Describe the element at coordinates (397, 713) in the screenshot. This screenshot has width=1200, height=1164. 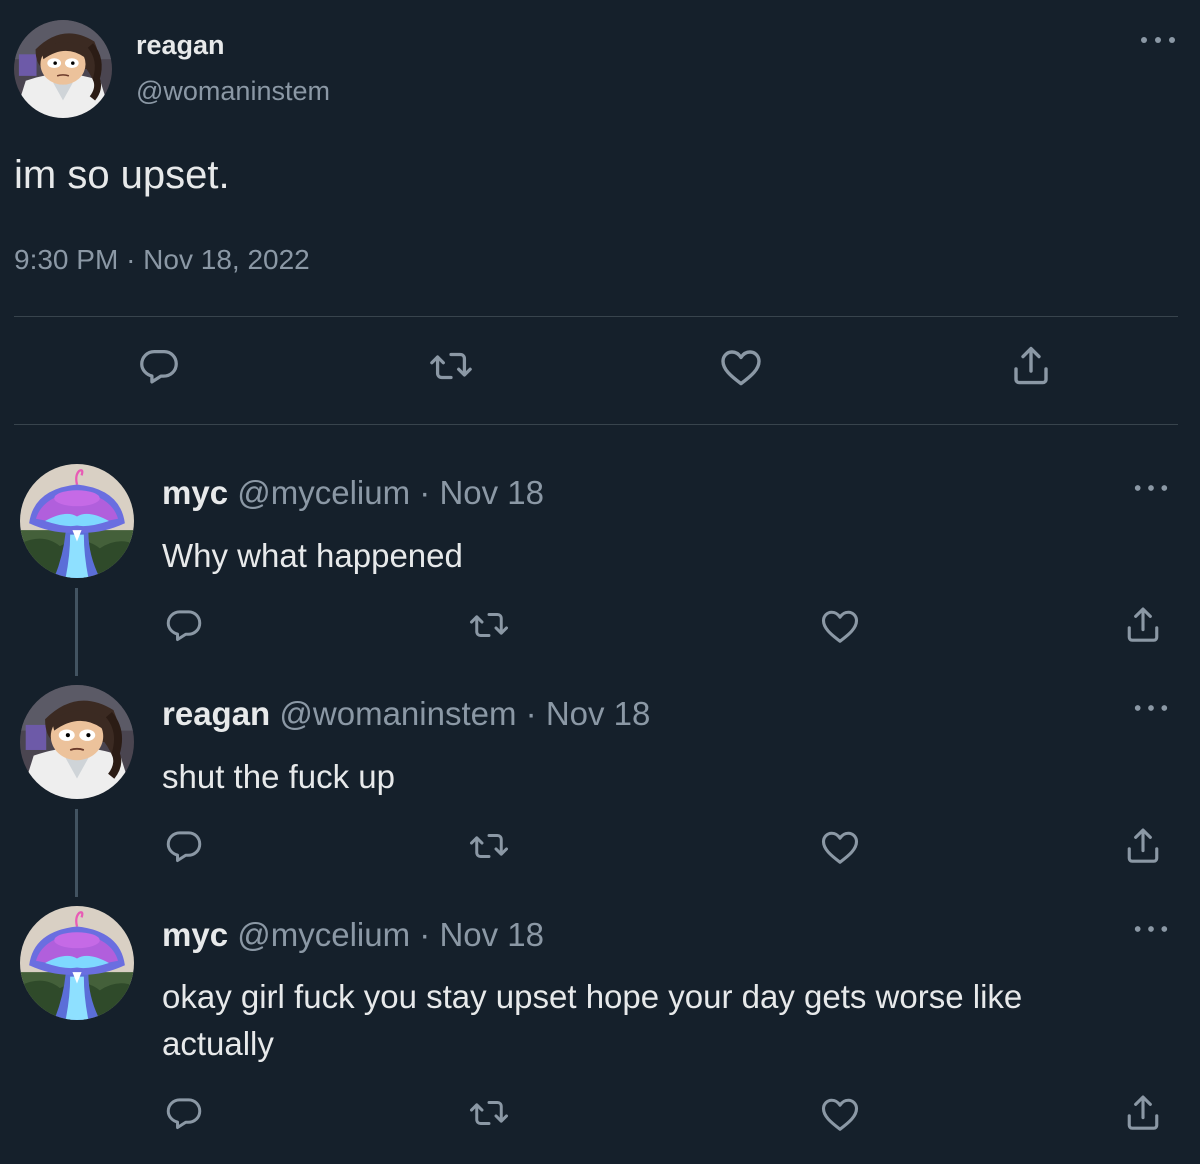
I see `reply-author-handle: @womaninstem` at that location.